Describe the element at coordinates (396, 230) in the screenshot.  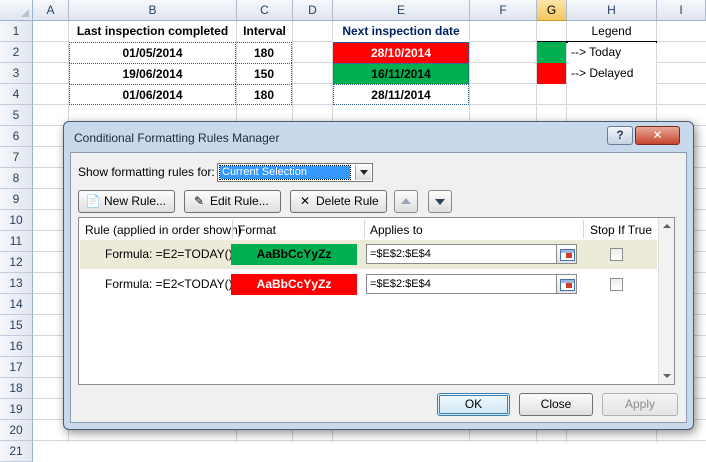
I see `th-applies-to: Applies to` at that location.